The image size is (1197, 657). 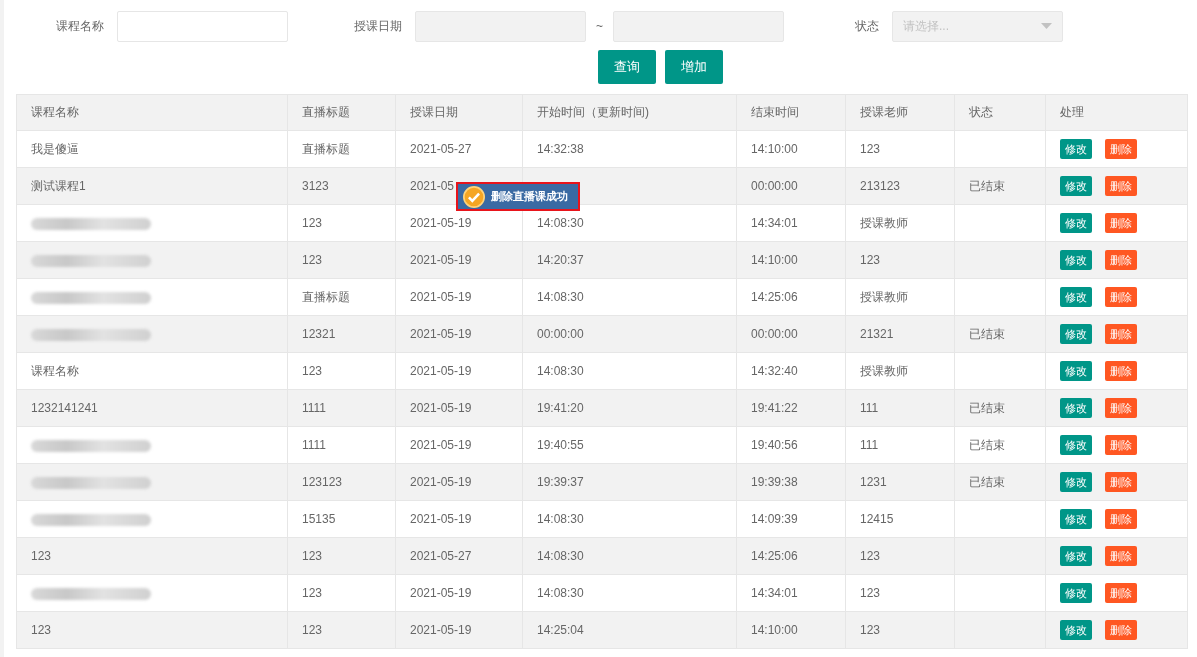 I want to click on column-header: 状态, so click(x=1000, y=112).